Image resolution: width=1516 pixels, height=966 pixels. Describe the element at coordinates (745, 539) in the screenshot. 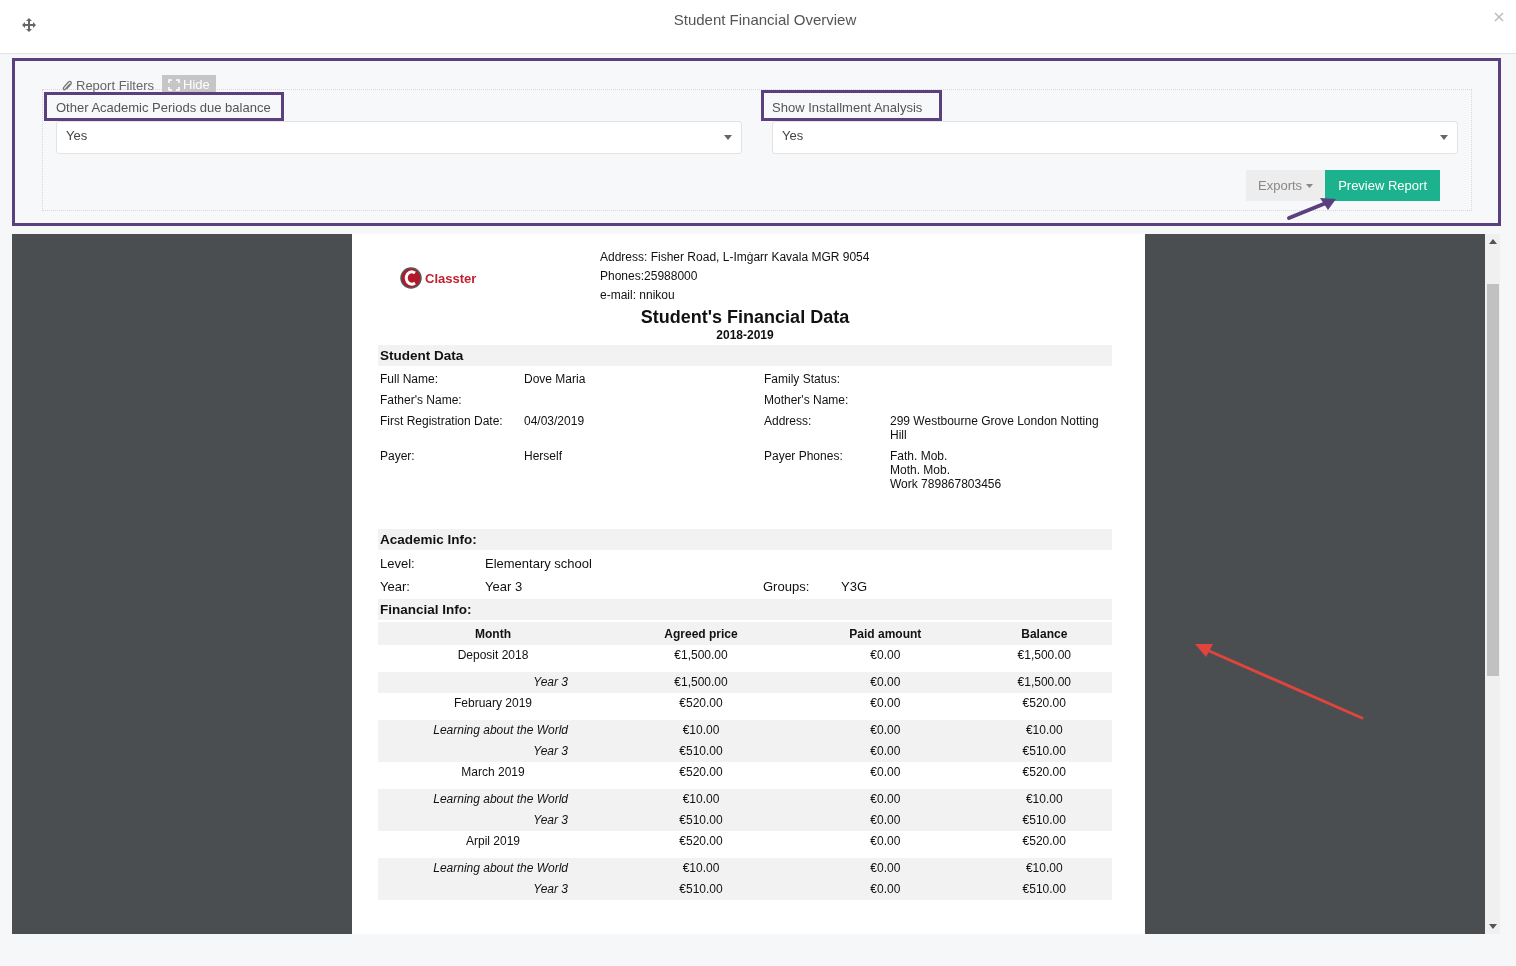

I see `section-heading: Academic Info:` at that location.